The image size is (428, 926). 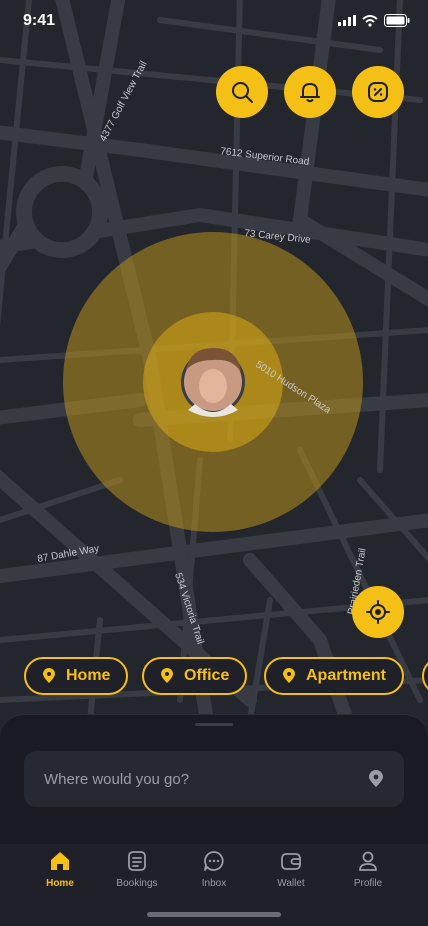 I want to click on user-icon, so click(x=368, y=861).